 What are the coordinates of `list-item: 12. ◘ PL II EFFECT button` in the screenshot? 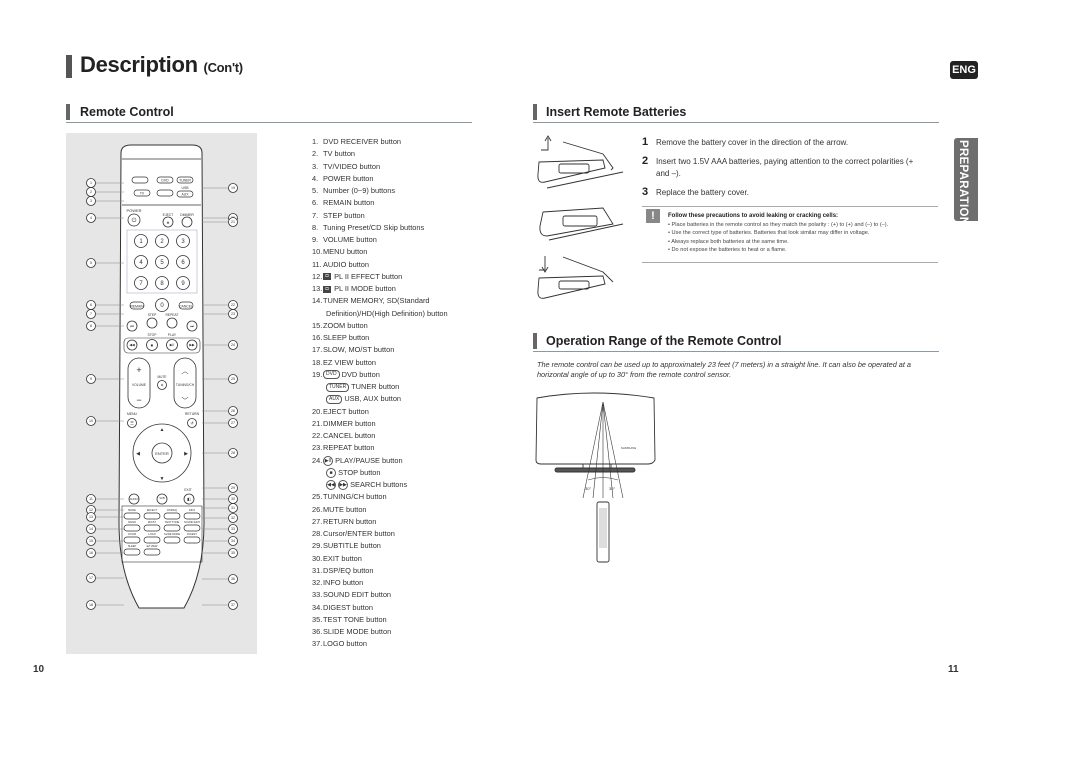 It's located at (397, 277).